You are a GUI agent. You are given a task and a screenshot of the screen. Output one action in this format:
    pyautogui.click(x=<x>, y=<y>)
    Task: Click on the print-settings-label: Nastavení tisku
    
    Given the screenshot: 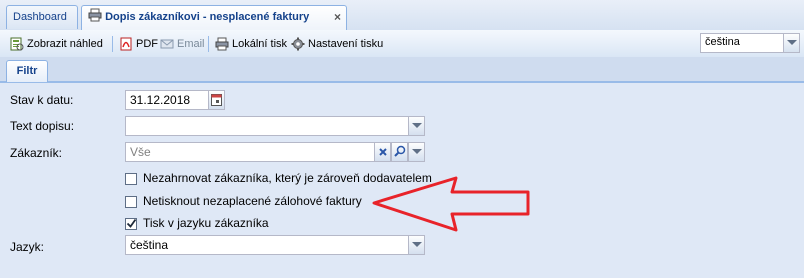 What is the action you would take?
    pyautogui.click(x=346, y=44)
    